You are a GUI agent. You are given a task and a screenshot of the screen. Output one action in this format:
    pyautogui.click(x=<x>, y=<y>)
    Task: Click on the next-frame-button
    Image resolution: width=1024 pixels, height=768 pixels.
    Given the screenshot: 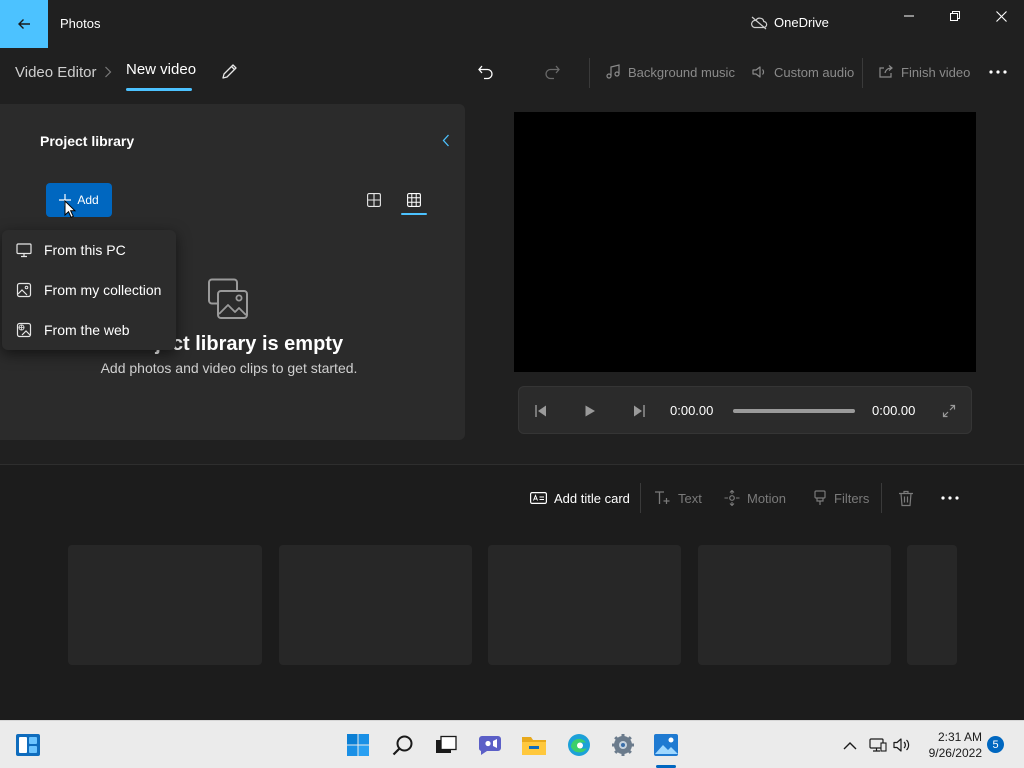 What is the action you would take?
    pyautogui.click(x=639, y=411)
    